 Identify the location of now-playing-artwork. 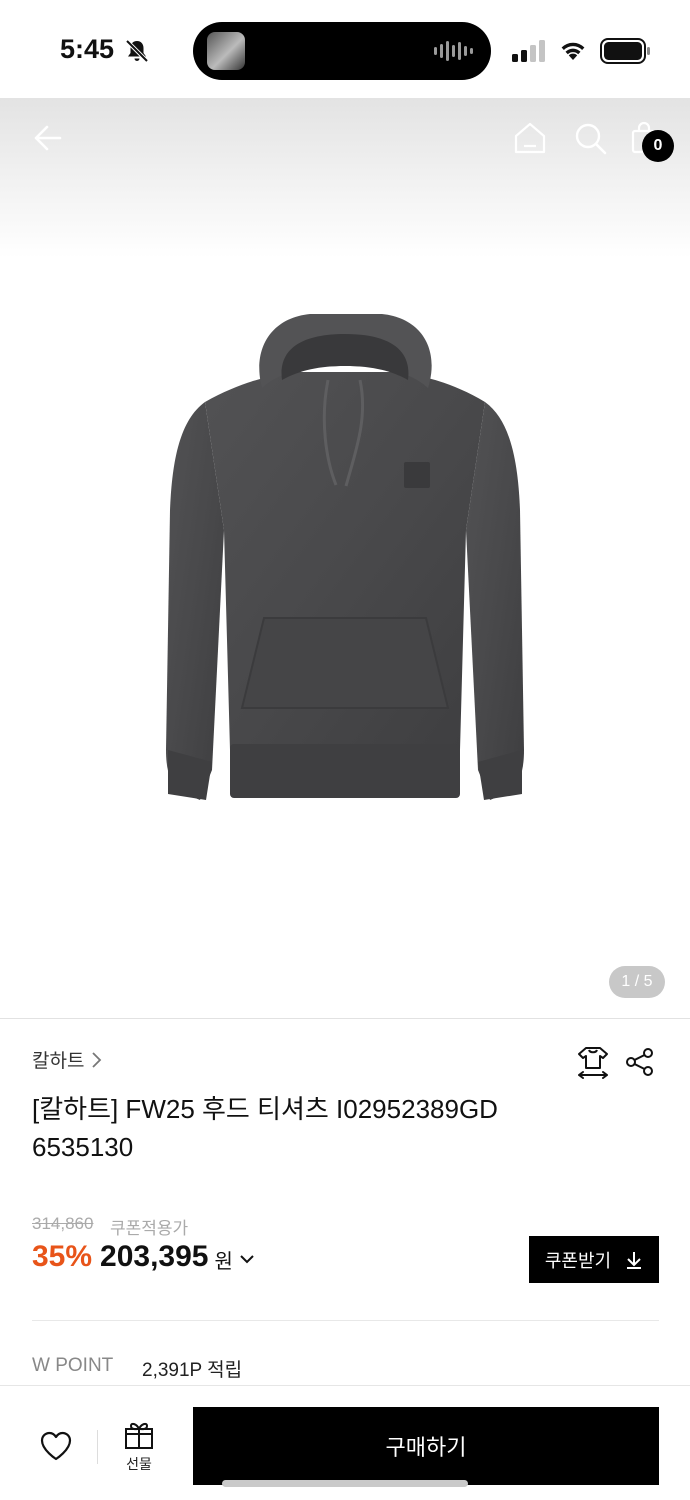
(226, 51).